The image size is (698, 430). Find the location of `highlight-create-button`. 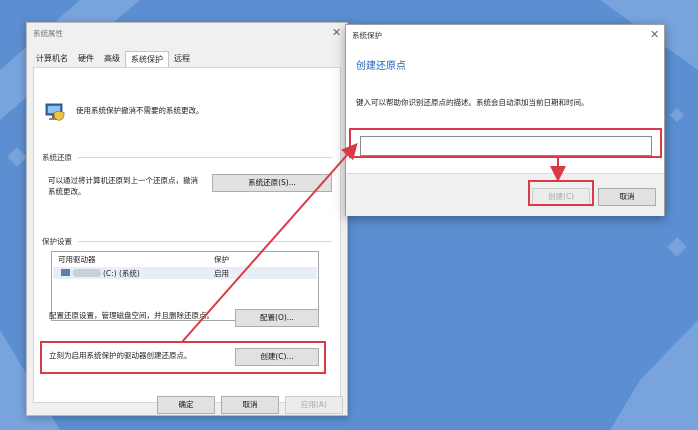

highlight-create-button is located at coordinates (561, 193).